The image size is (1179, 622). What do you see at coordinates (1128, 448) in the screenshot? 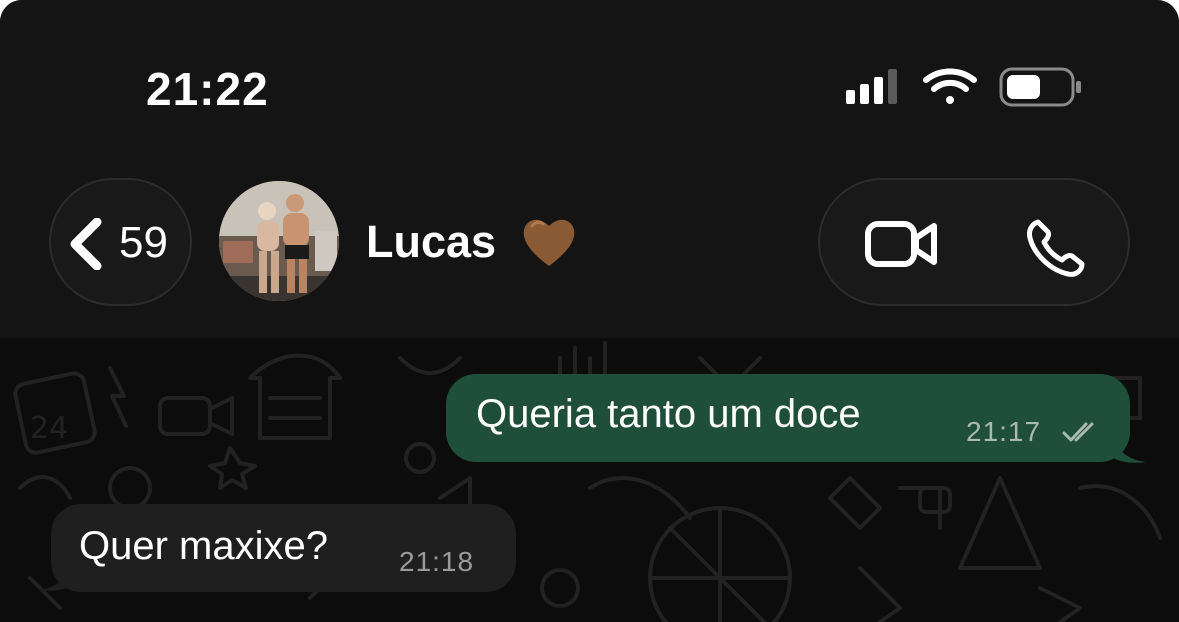
I see `outgoing-bubble-tail` at bounding box center [1128, 448].